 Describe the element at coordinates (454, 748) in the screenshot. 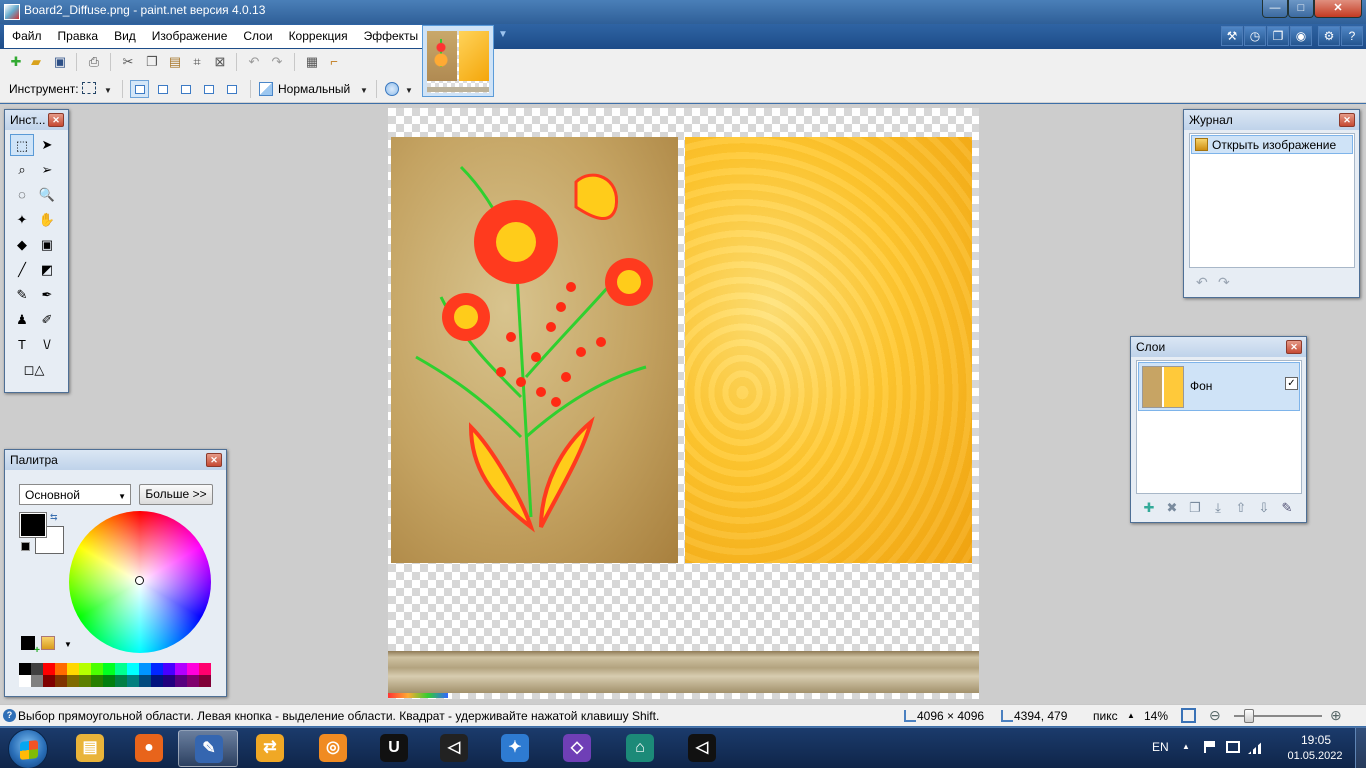

I see `taskbar-unity-button: ◁` at that location.